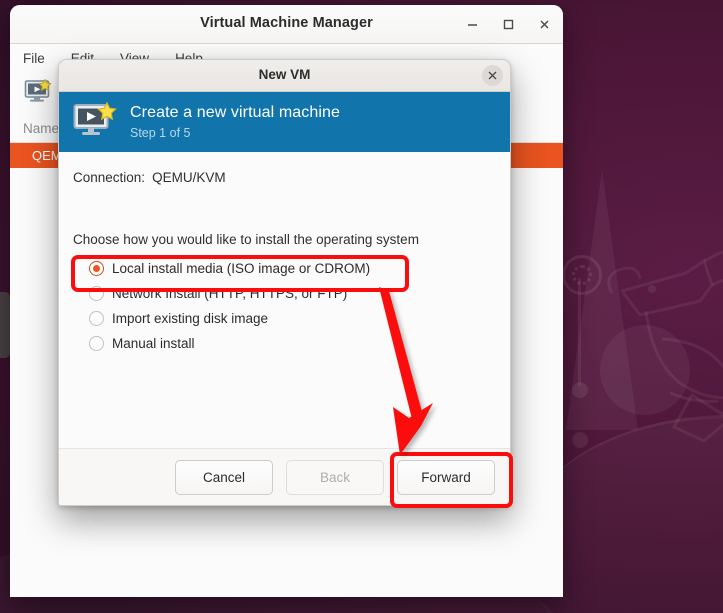 This screenshot has width=723, height=613. I want to click on banner-step-label: Step 1 of 5, so click(160, 132).